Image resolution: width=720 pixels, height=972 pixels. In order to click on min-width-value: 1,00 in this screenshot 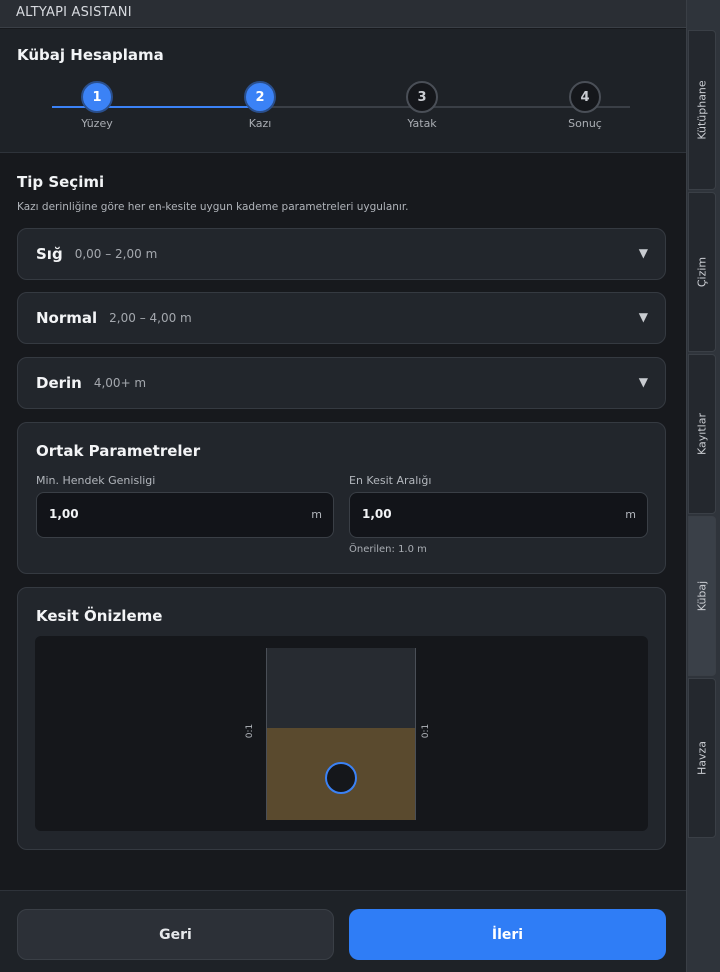, I will do `click(64, 514)`.